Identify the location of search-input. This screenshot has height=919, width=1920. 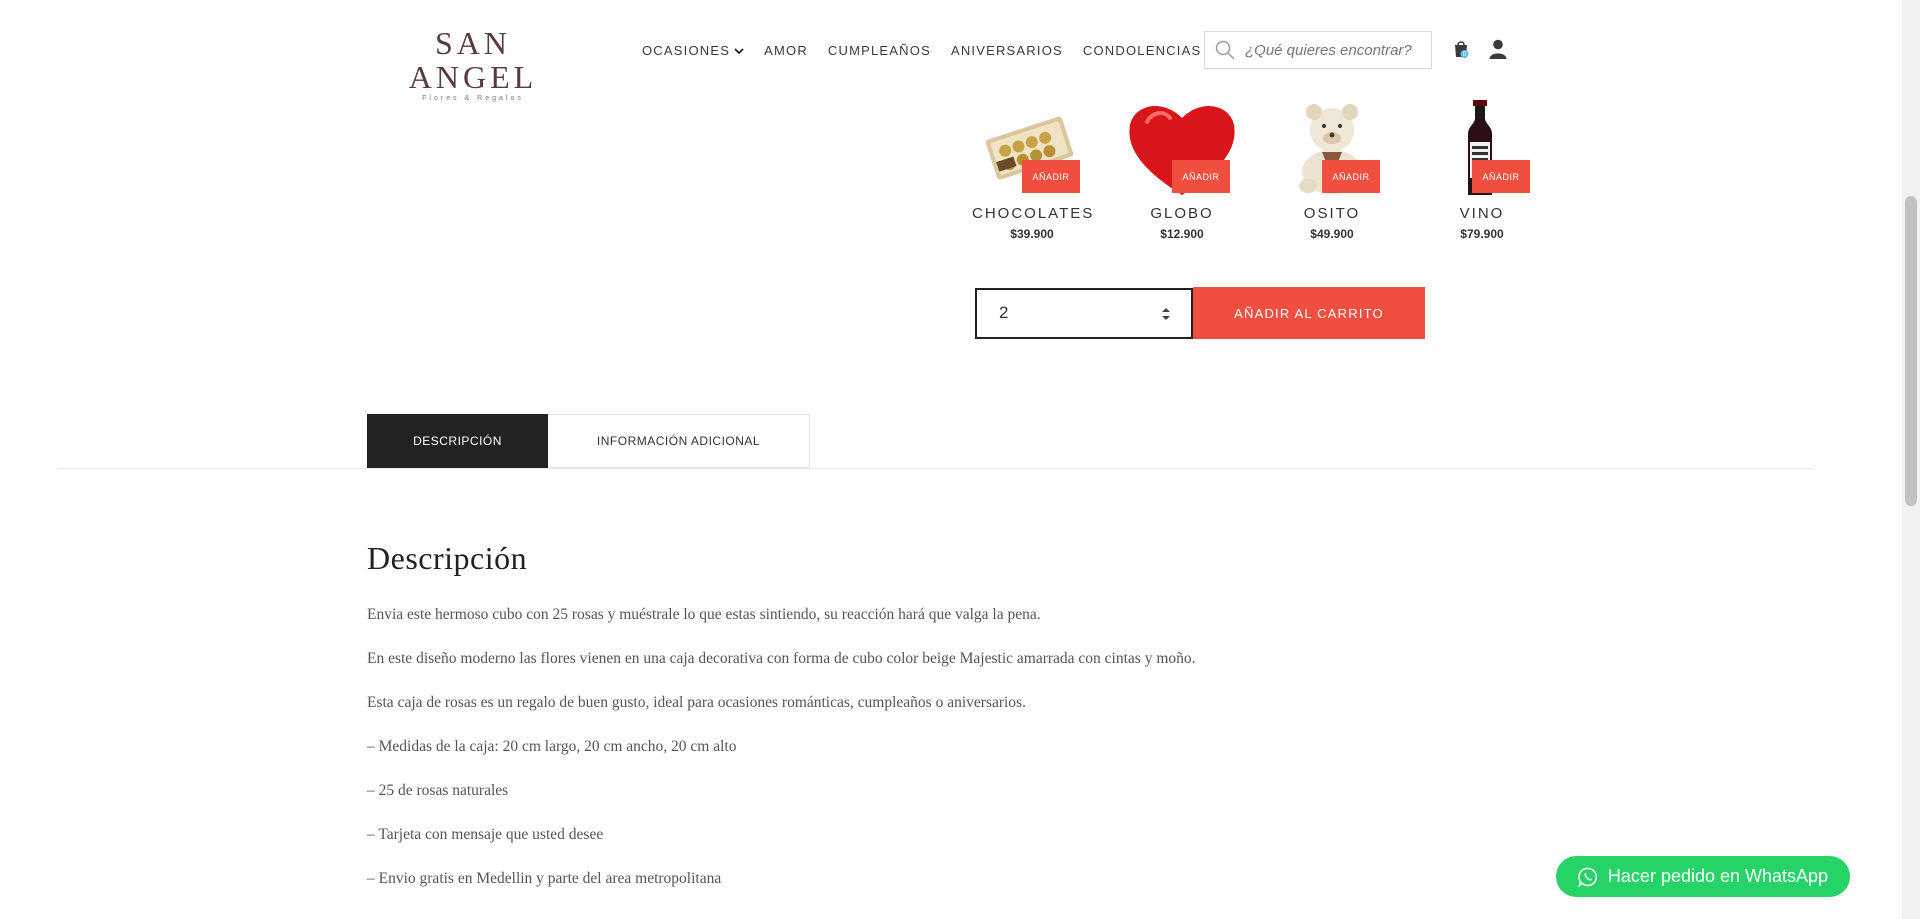
(1335, 50).